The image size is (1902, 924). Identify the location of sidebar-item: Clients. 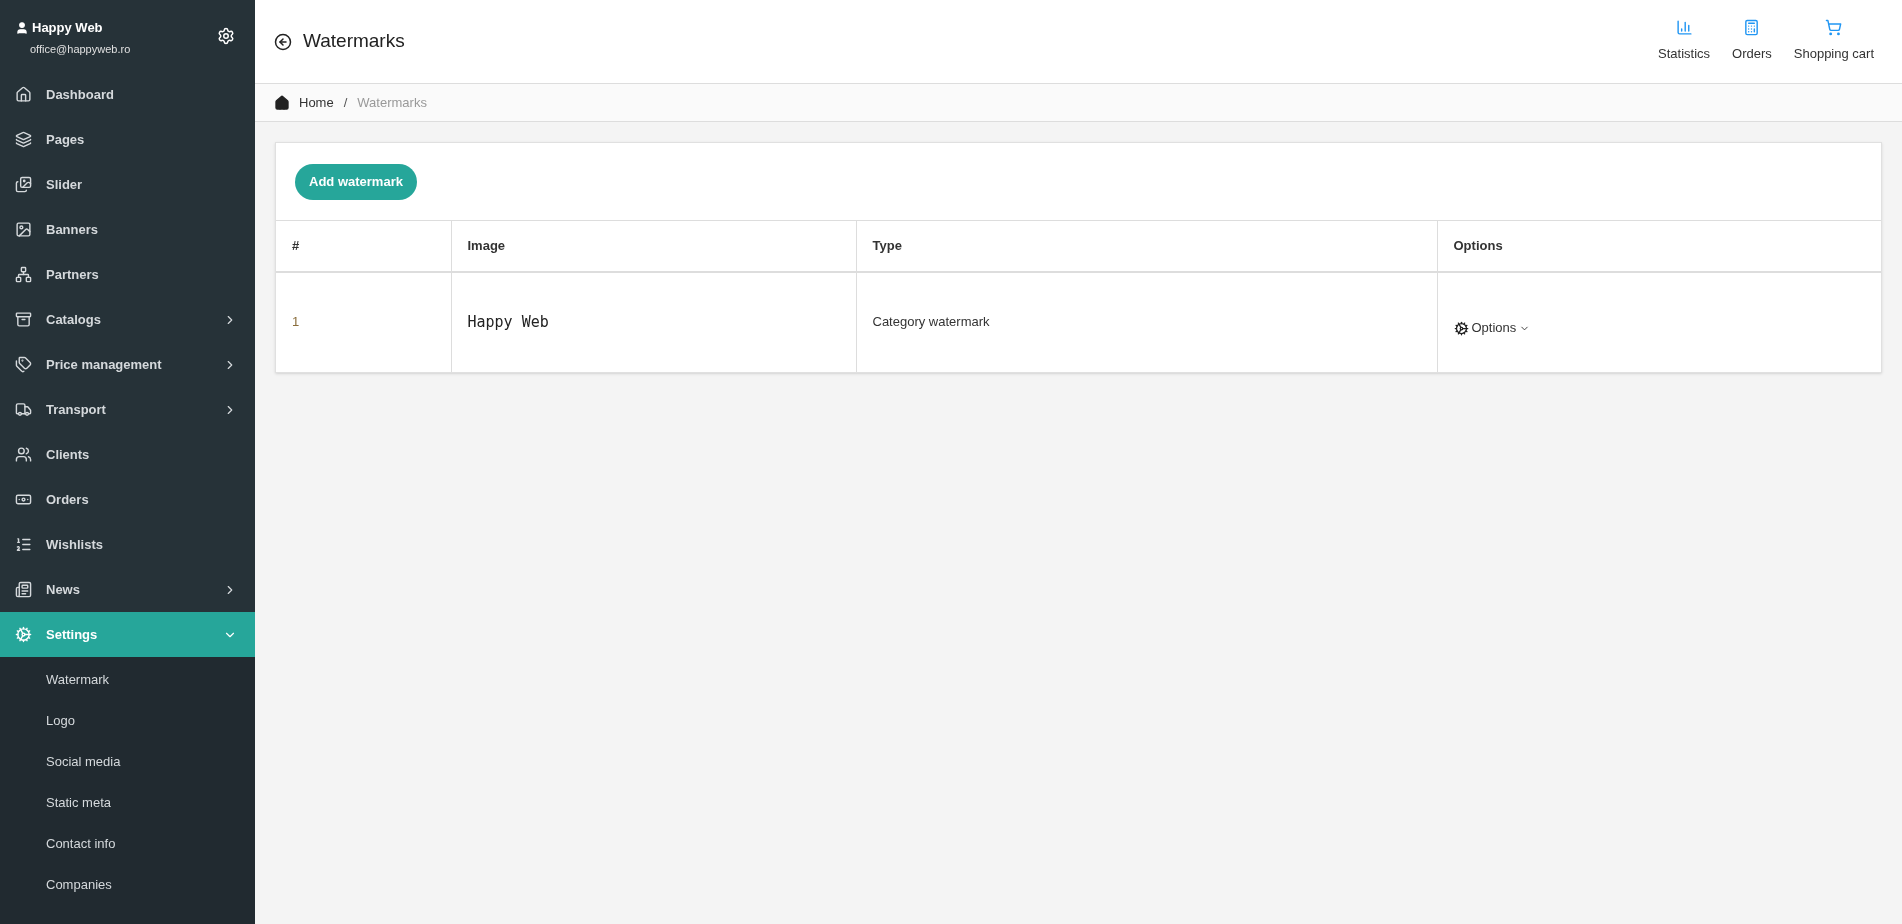
(127, 454).